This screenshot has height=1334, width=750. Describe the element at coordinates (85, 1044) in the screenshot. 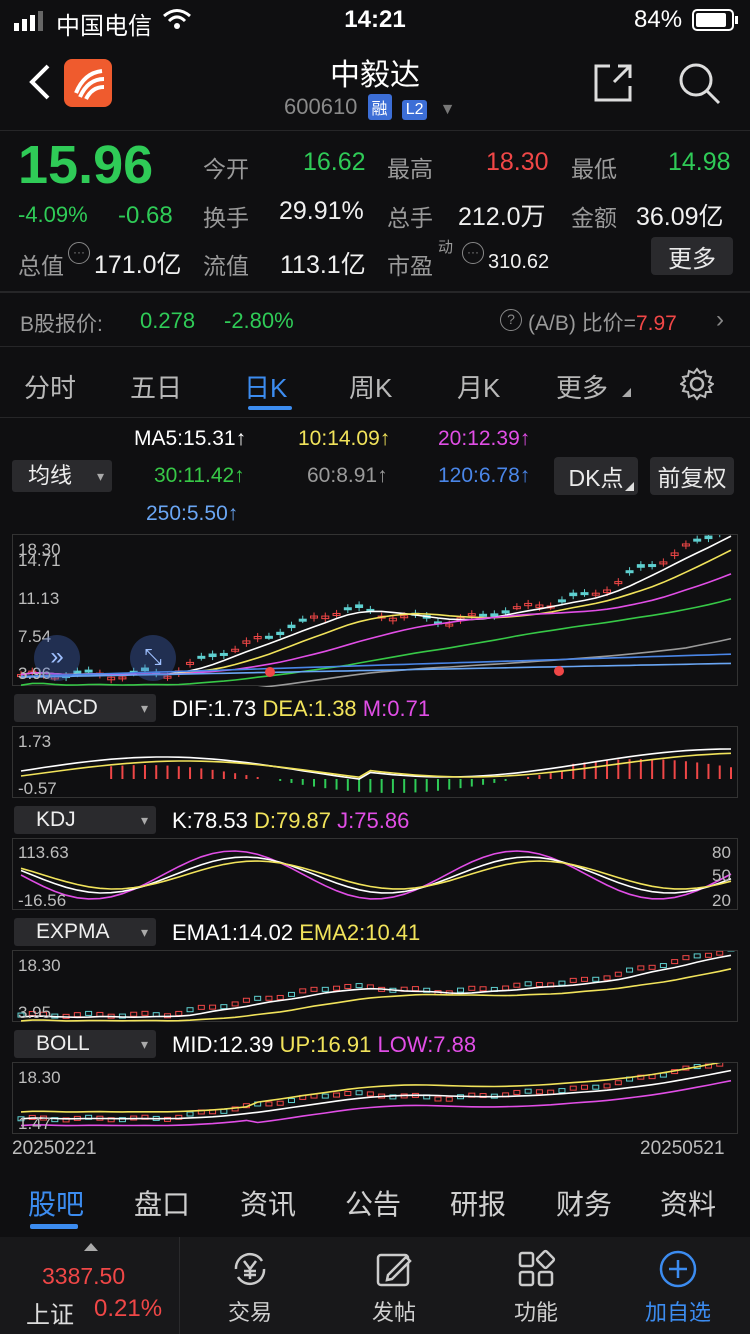

I see `boll-selector: BOLL` at that location.